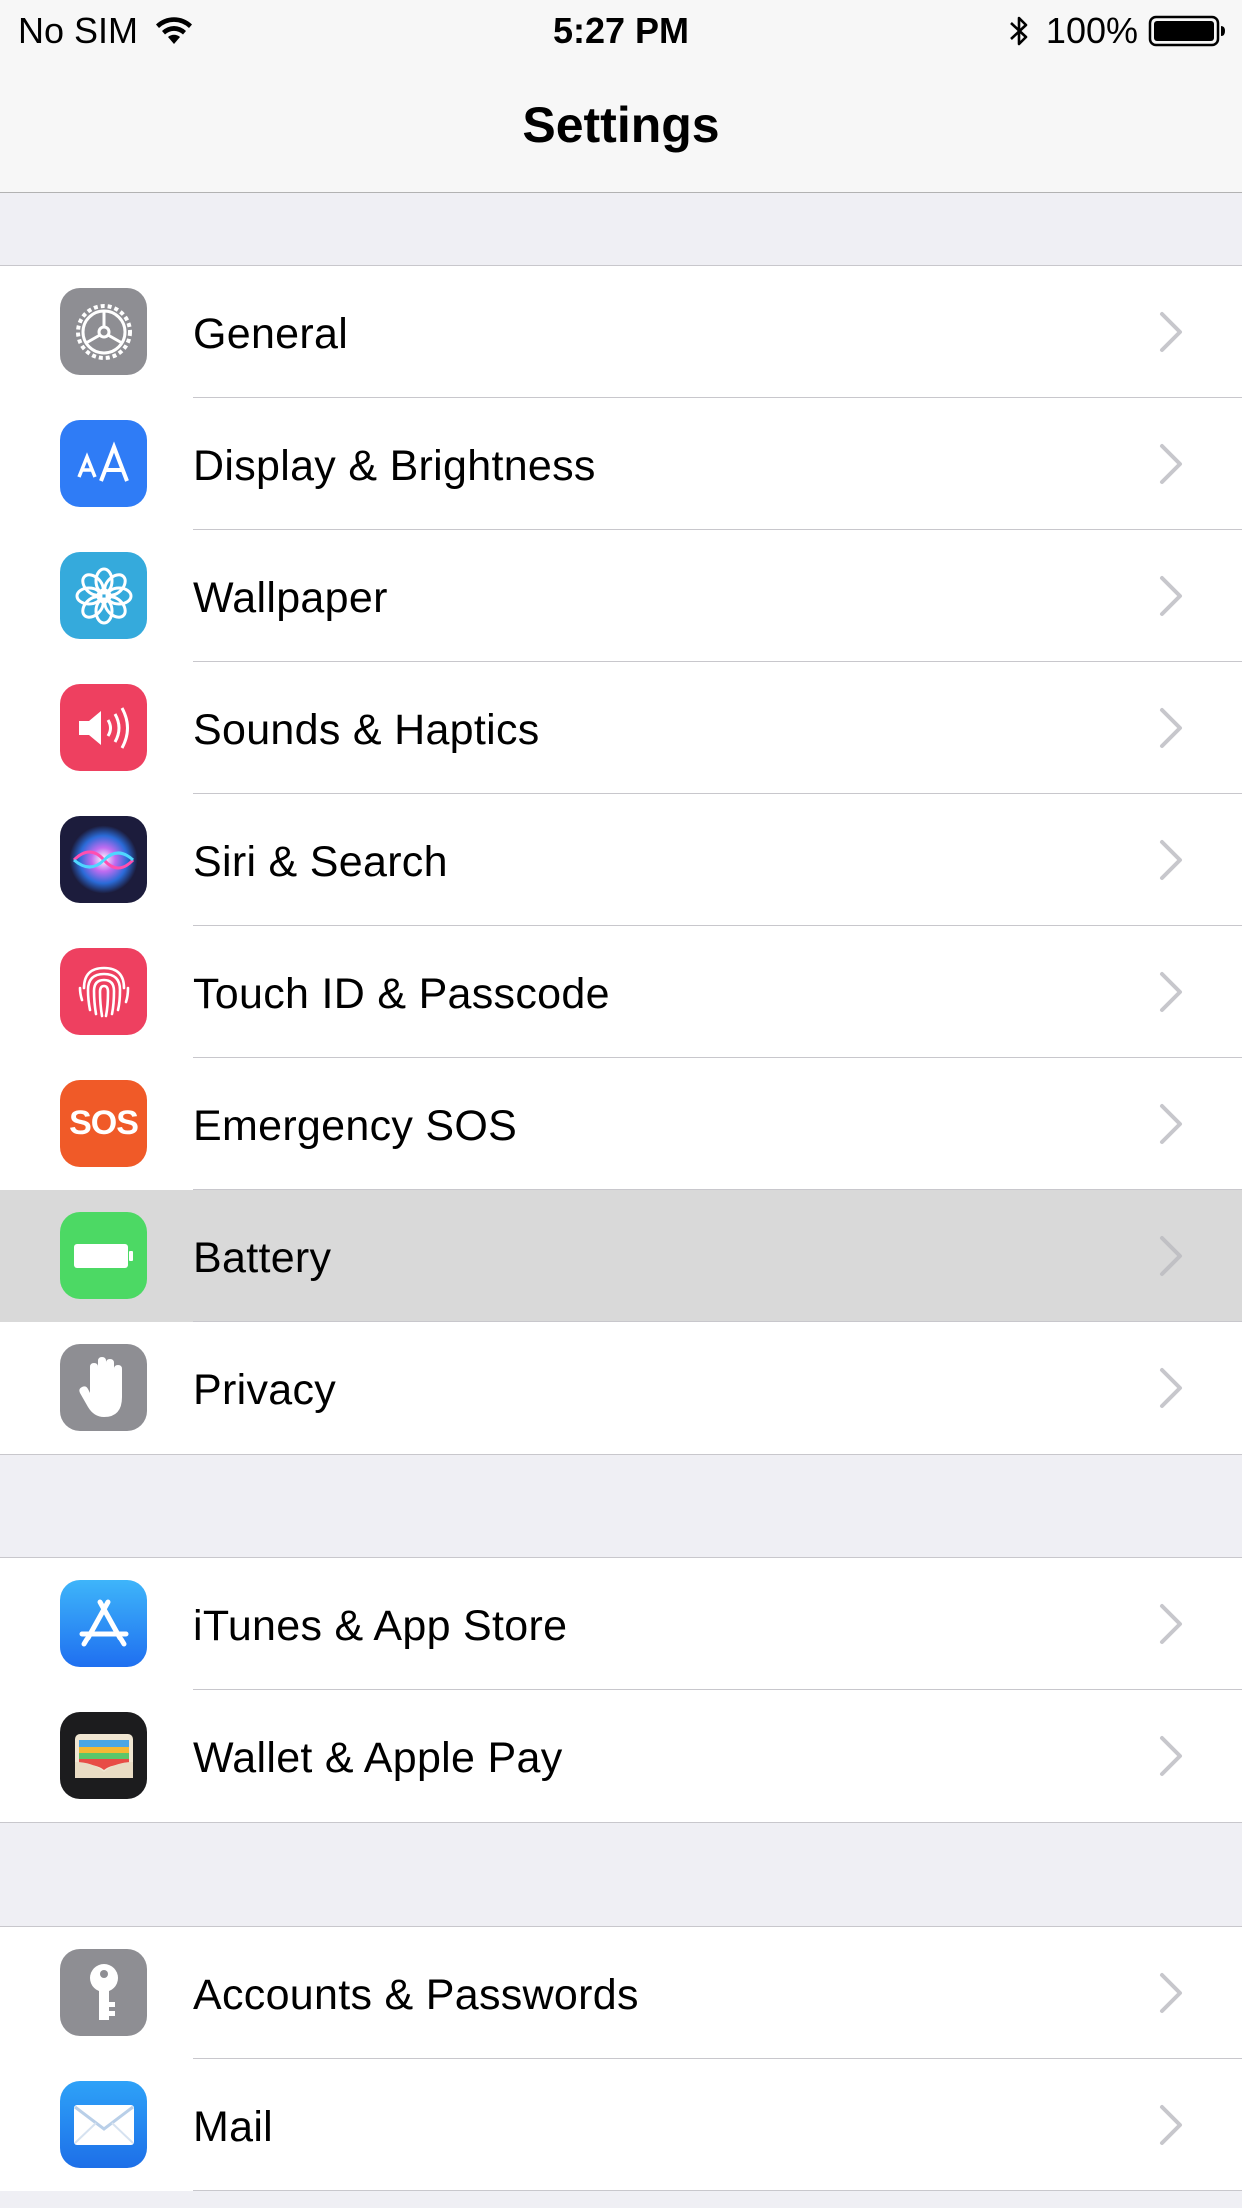 This screenshot has height=2208, width=1242. Describe the element at coordinates (621, 992) in the screenshot. I see `settings-row-touch-id-passcode: Touch ID & Passcode` at that location.